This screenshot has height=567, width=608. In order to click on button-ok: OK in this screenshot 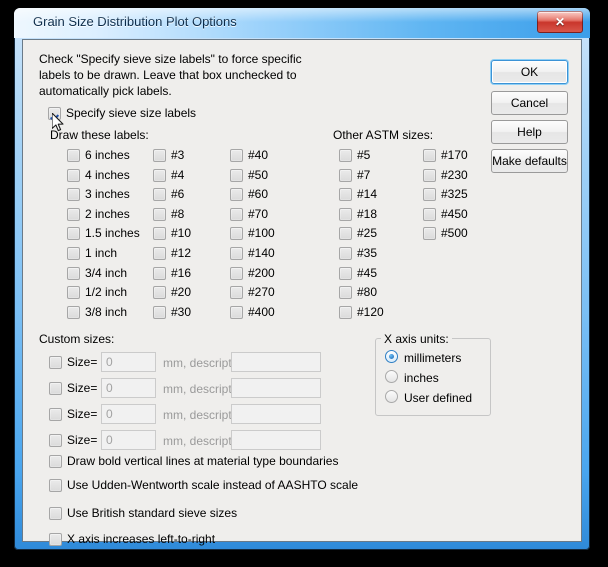, I will do `click(529, 72)`.